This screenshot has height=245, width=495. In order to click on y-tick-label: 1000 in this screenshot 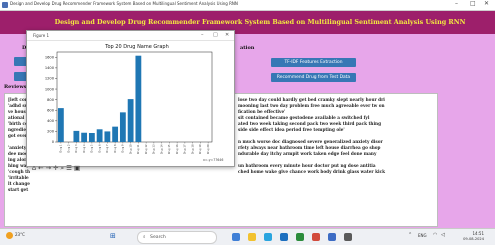, I will do `click(50, 89)`.